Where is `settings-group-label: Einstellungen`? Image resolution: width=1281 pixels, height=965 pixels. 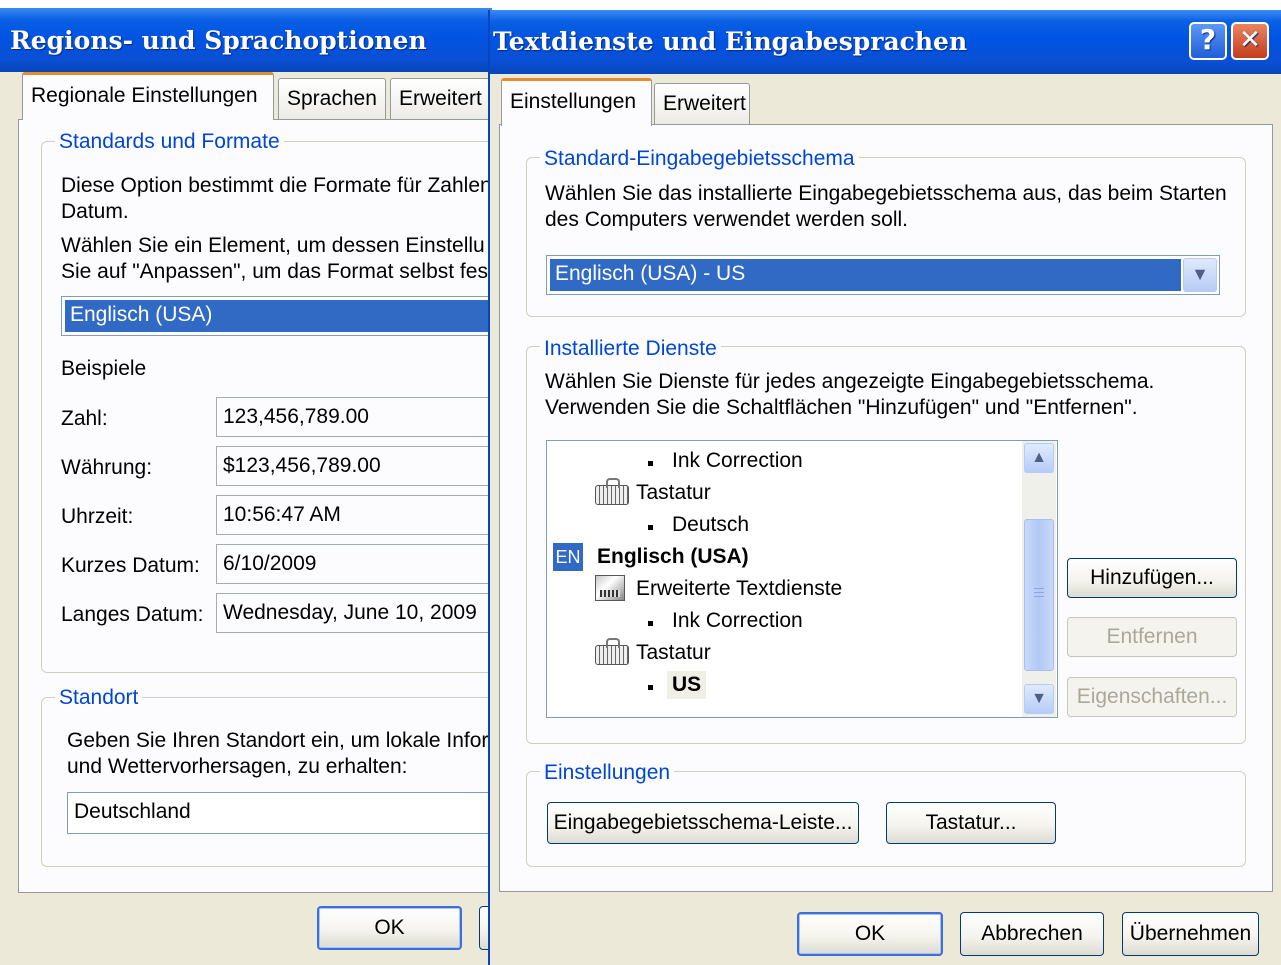
settings-group-label: Einstellungen is located at coordinates (607, 773).